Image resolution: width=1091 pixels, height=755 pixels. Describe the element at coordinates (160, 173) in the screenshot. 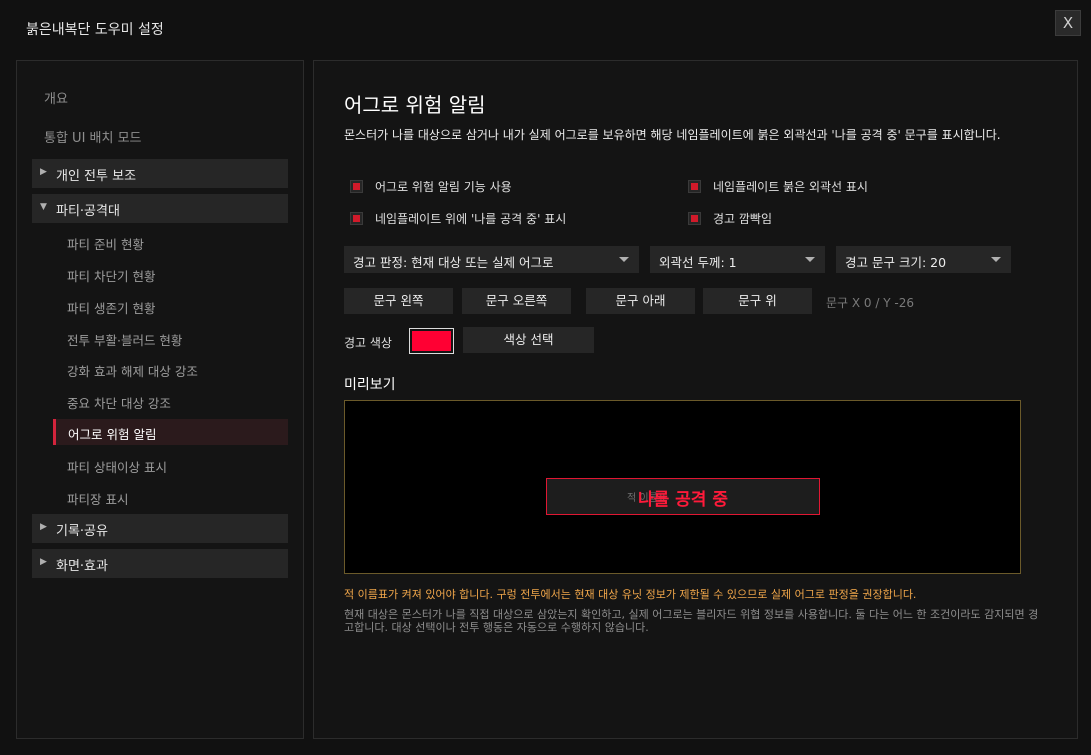

I see `sidebar-group-personal-combat: ▶ 개인 전투 보조` at that location.